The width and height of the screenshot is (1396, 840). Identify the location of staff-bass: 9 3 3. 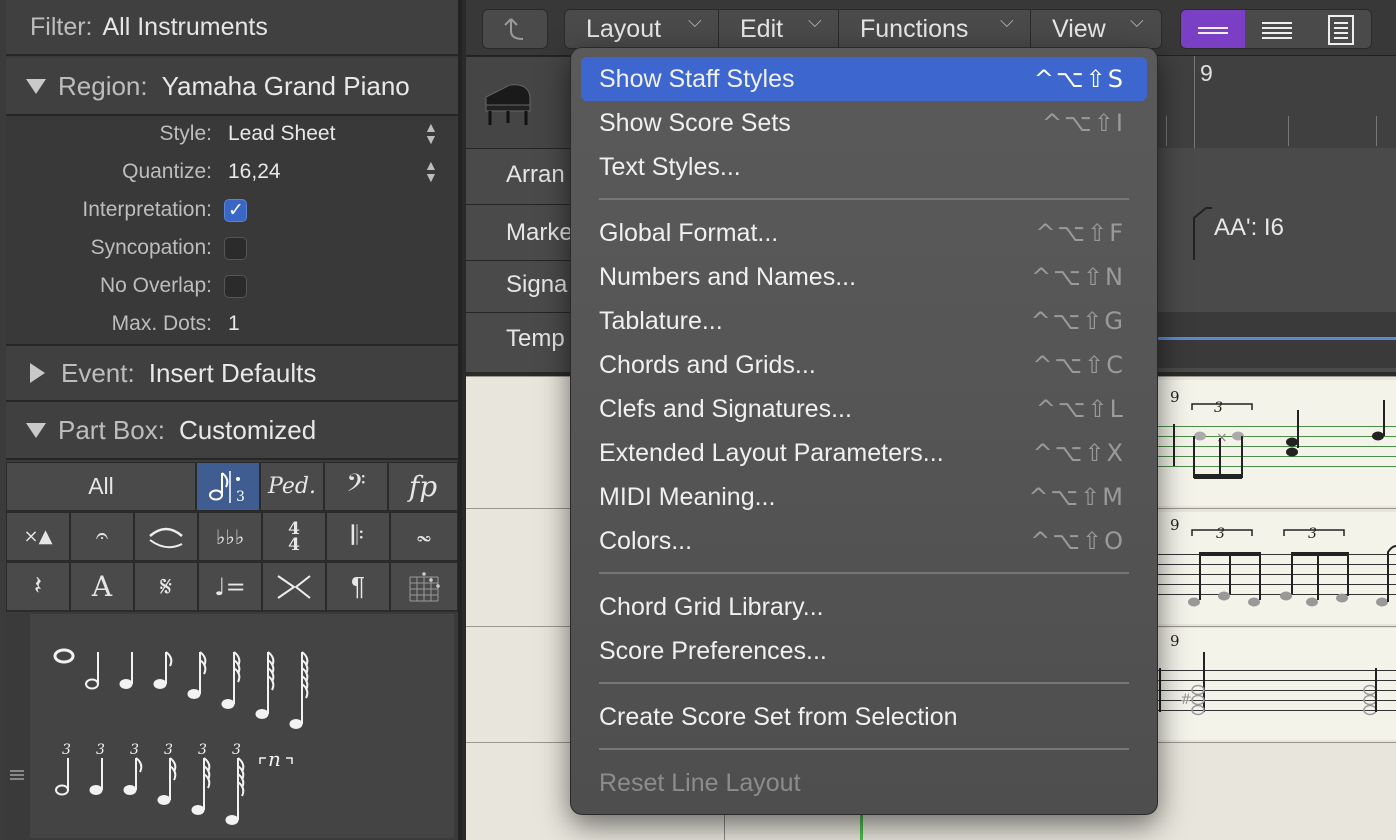
(1276, 568).